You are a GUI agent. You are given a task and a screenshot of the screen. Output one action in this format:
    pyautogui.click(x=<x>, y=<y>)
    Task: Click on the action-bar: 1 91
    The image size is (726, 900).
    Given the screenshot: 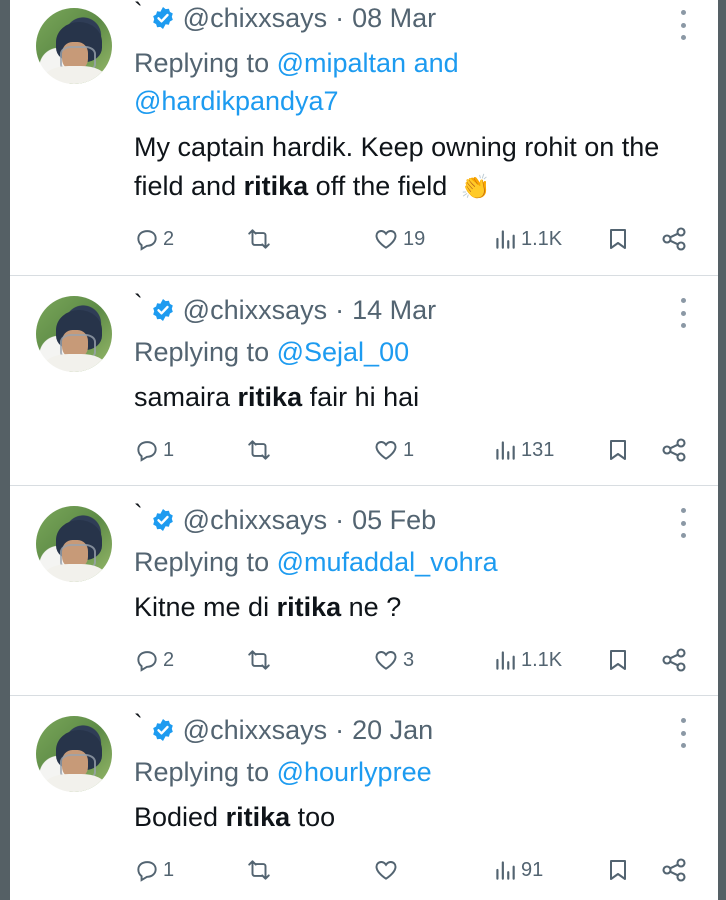 What is the action you would take?
    pyautogui.click(x=414, y=870)
    